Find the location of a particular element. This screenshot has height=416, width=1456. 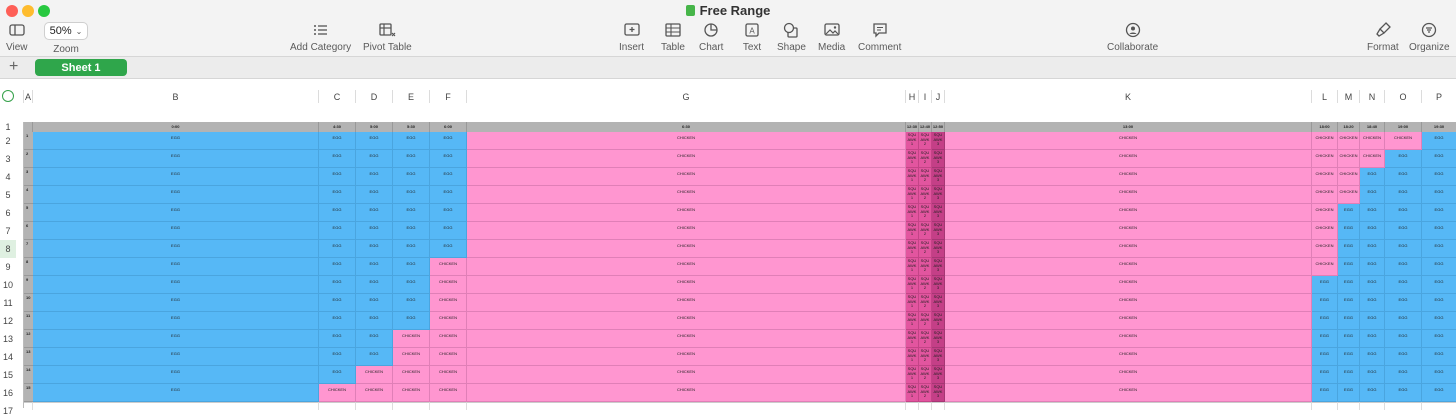

column-header: C is located at coordinates (336, 96).